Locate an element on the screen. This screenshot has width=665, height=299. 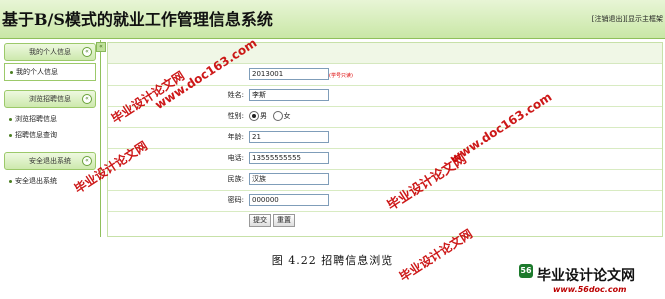
page-title: 基于B/S模式的就业工作管理信息系统 is located at coordinates (137, 19).